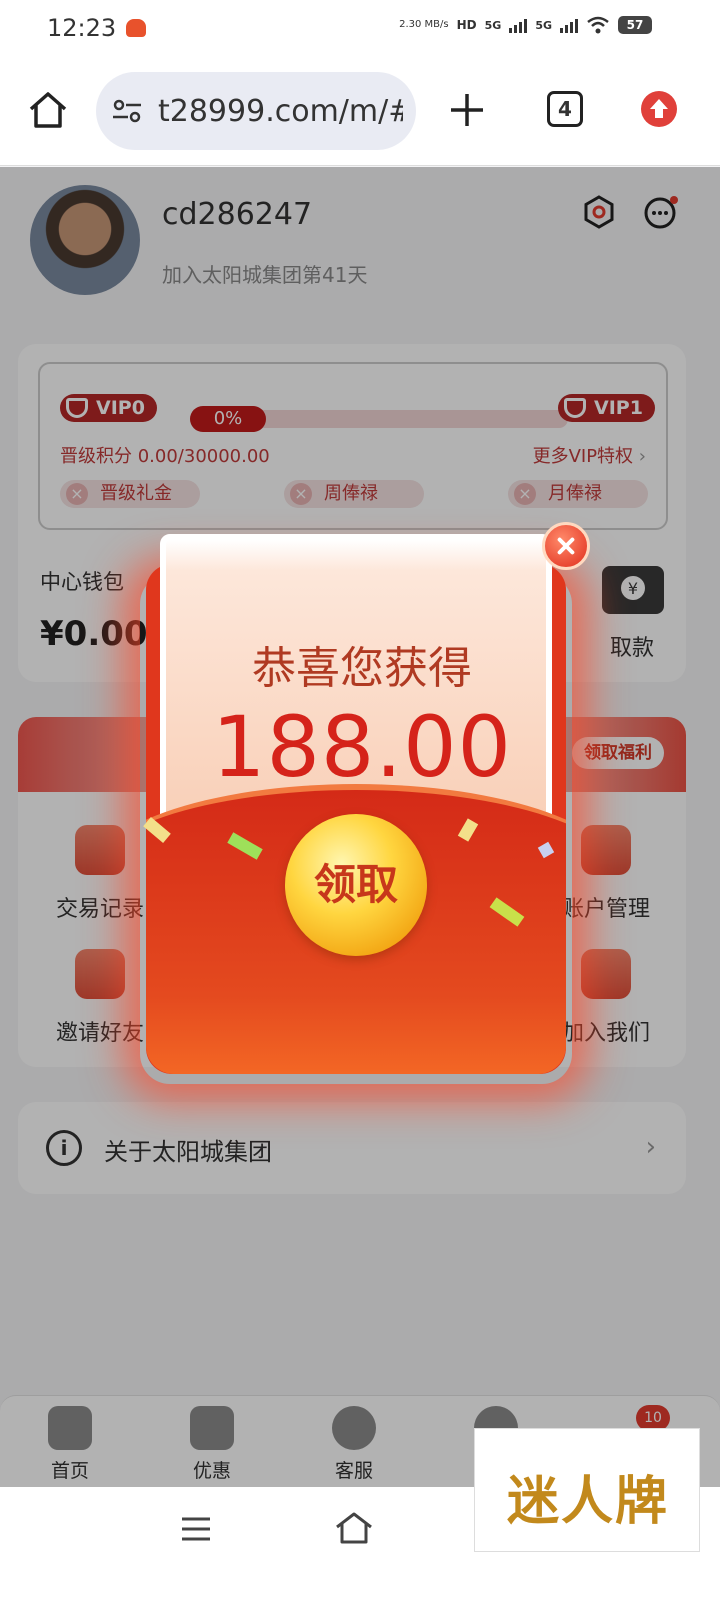 The image size is (720, 1600). I want to click on watermark-logo: 迷人牌, so click(587, 1490).